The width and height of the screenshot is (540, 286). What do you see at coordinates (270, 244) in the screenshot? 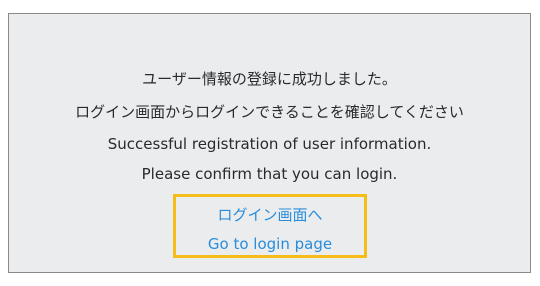
I see `go-to-login-link-en: Go to login page` at bounding box center [270, 244].